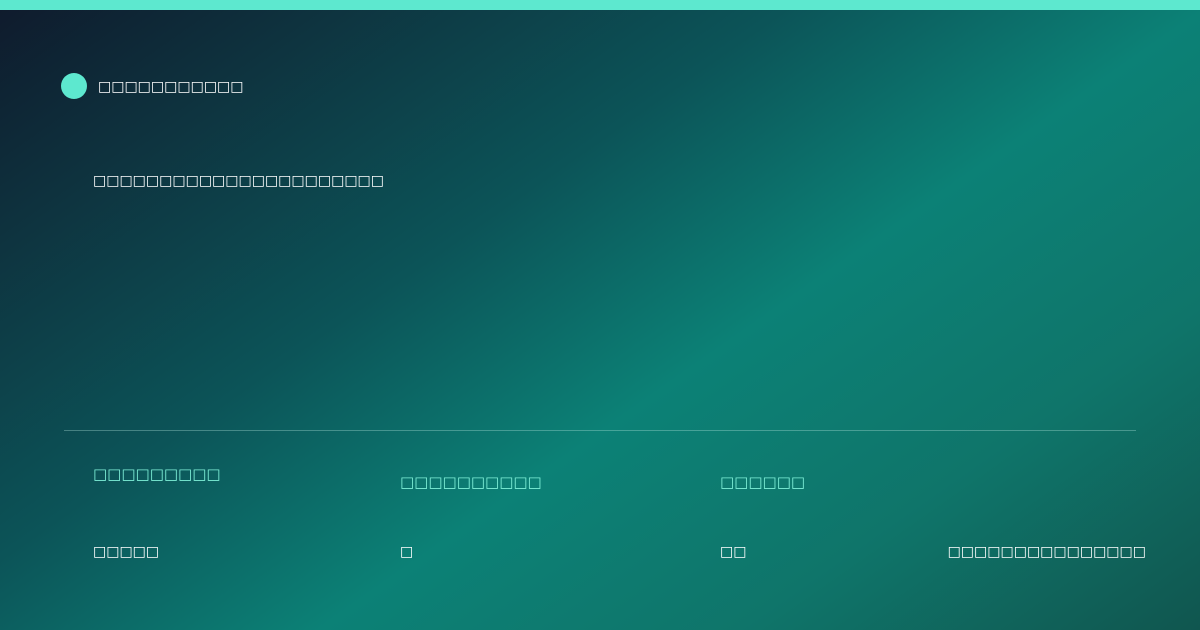  Describe the element at coordinates (239, 181) in the screenshot. I see `page-headline: □□□□□□□□□□□□□□□□□□□□□□` at that location.